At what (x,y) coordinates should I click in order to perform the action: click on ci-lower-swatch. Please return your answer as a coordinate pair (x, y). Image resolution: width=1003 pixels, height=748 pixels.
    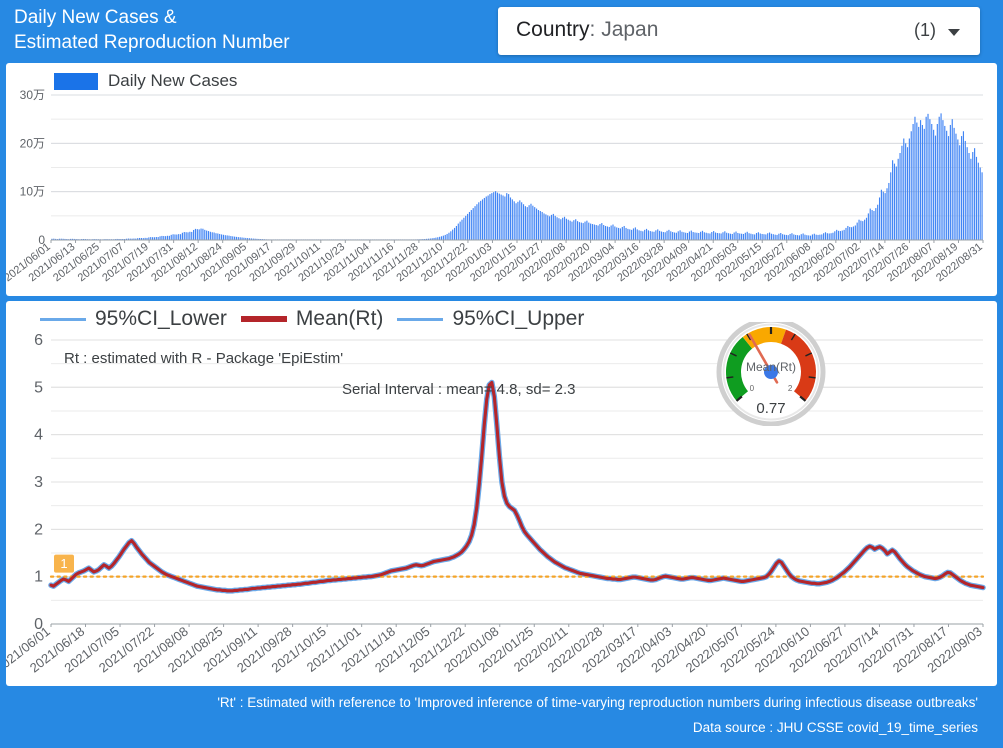
    Looking at the image, I should click on (63, 319).